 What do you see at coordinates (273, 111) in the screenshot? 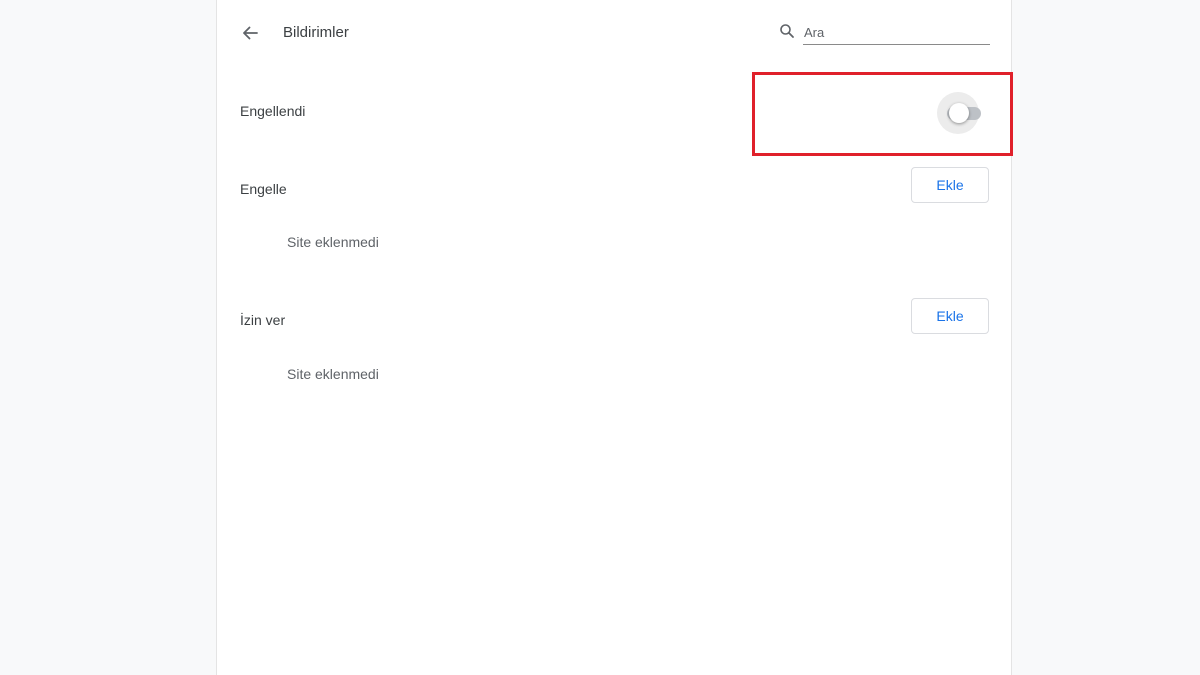
I see `blocked-setting-label: Engellendi` at bounding box center [273, 111].